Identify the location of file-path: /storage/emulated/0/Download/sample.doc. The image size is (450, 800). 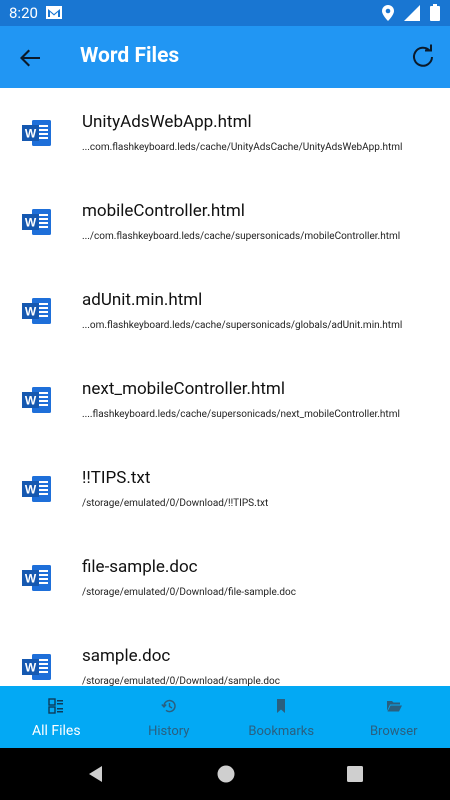
(181, 681).